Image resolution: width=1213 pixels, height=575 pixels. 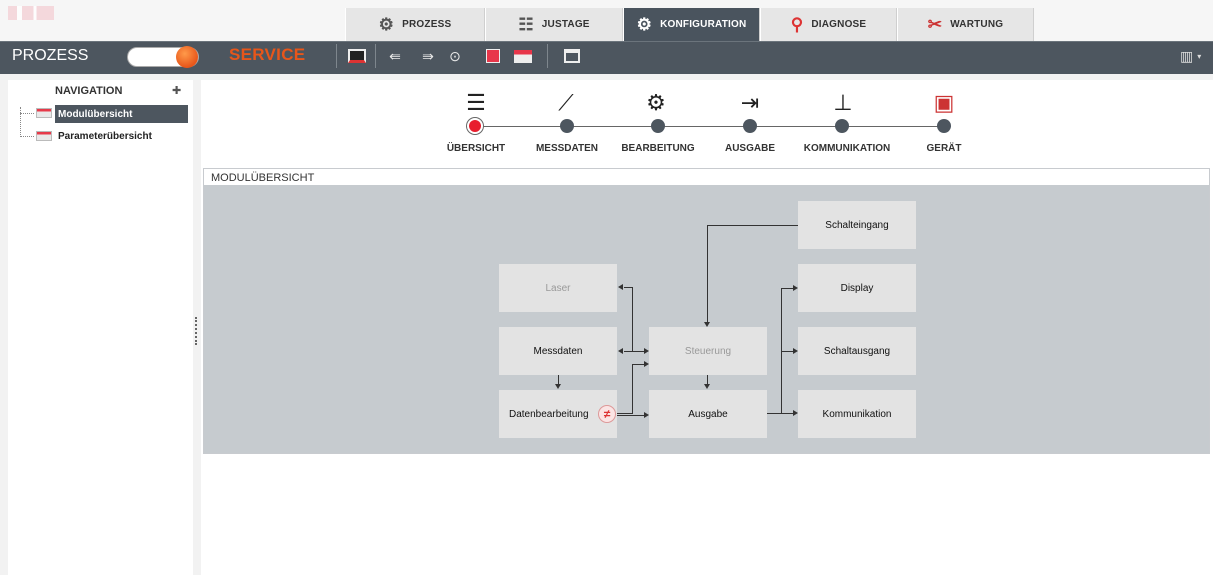 I want to click on step-dot-geraet, so click(x=944, y=126).